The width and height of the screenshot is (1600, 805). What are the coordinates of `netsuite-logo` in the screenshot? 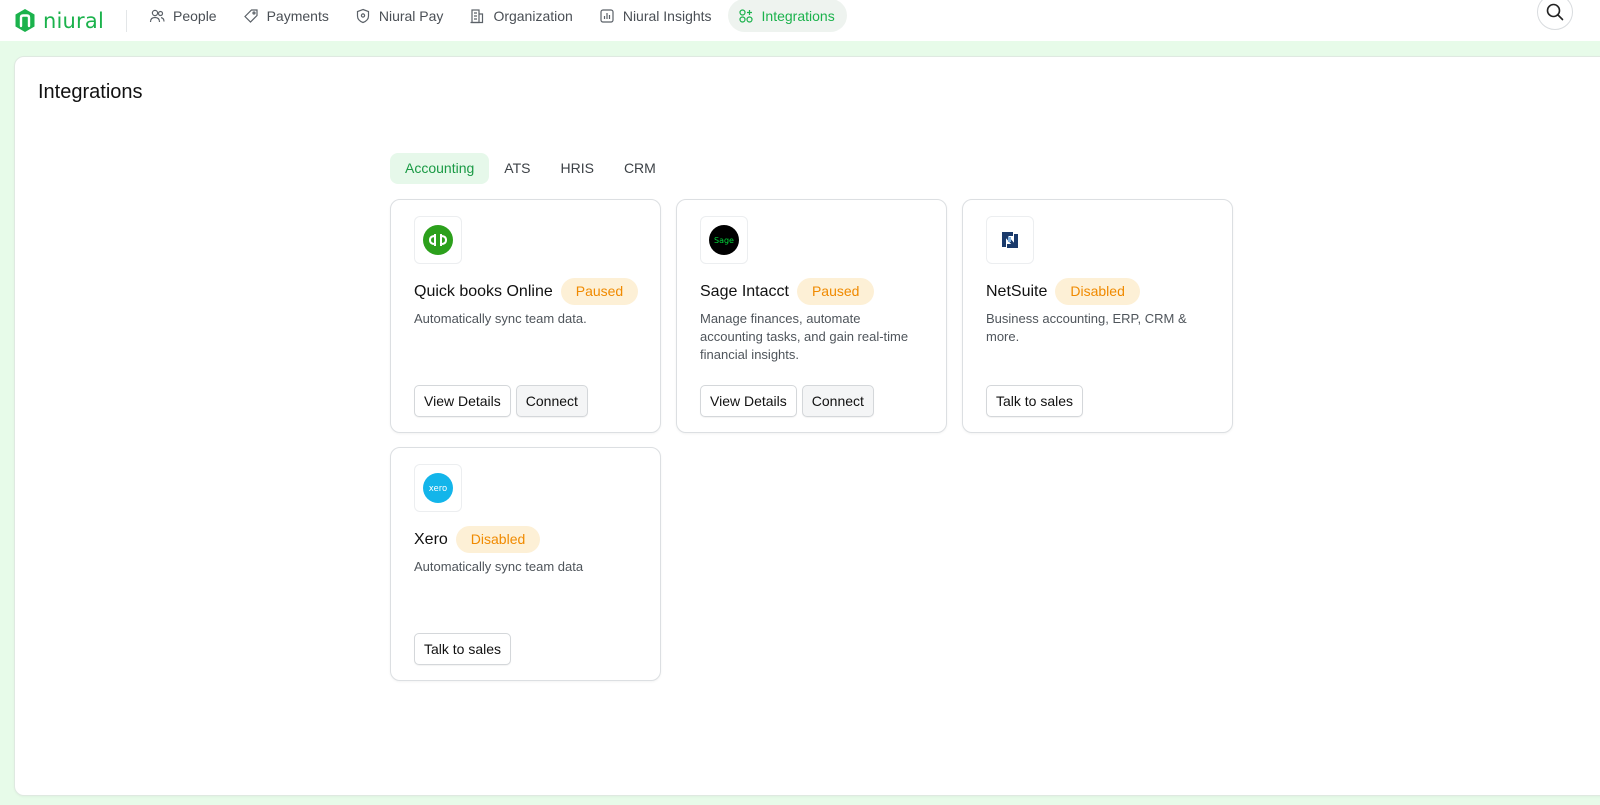 It's located at (1010, 240).